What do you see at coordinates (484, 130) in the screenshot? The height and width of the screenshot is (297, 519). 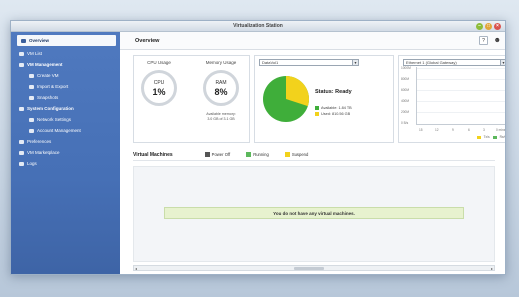 I see `x-tick: 3` at bounding box center [484, 130].